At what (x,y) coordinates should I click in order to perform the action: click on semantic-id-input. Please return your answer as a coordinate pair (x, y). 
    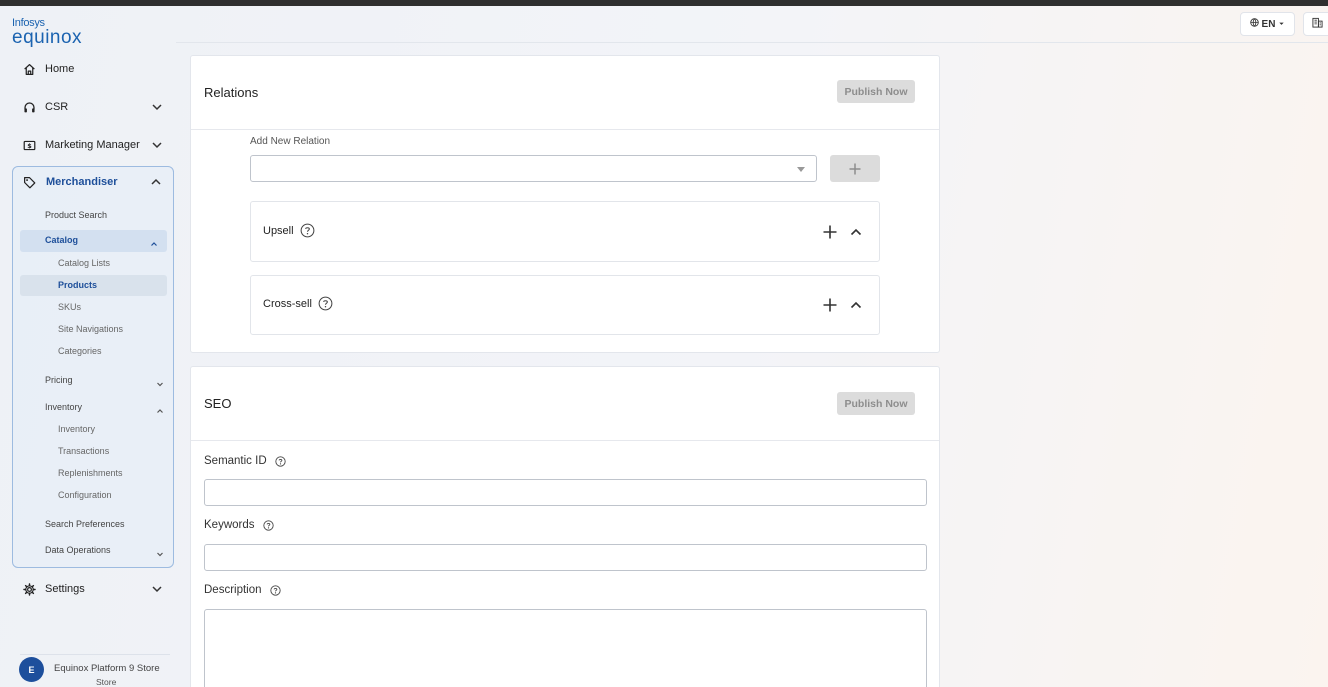
    Looking at the image, I should click on (565, 492).